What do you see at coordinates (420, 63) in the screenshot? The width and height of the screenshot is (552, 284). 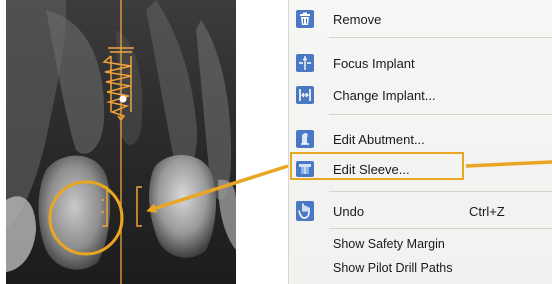 I see `menu-item-focus-implant: Focus Implant` at bounding box center [420, 63].